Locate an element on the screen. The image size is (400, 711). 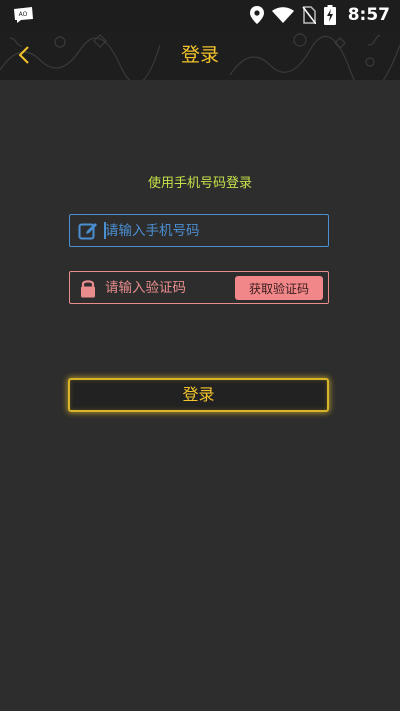
lock-icon is located at coordinates (88, 289).